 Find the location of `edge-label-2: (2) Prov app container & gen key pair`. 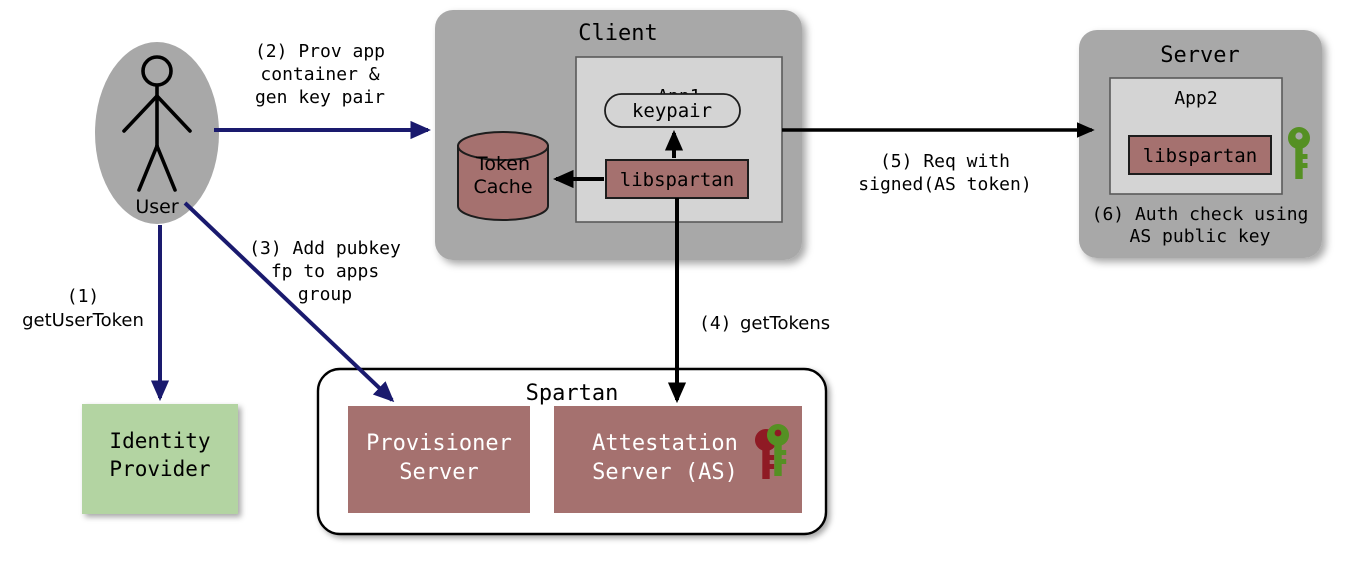

edge-label-2: (2) Prov app container & gen key pair is located at coordinates (320, 74).